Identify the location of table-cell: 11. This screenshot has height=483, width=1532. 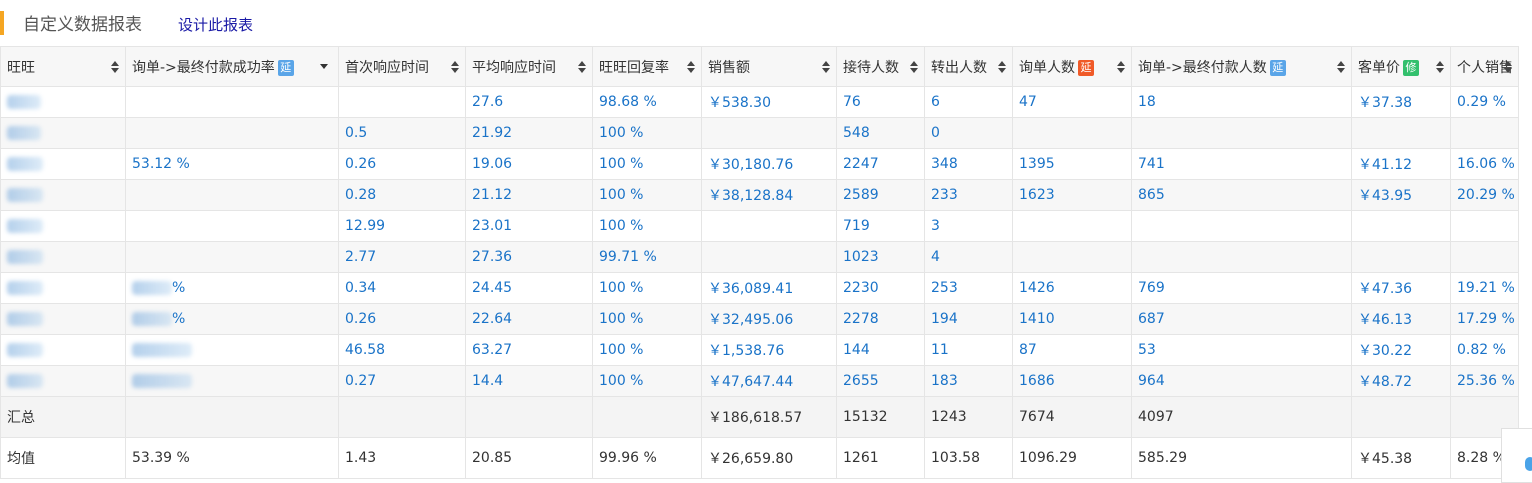
(968, 350).